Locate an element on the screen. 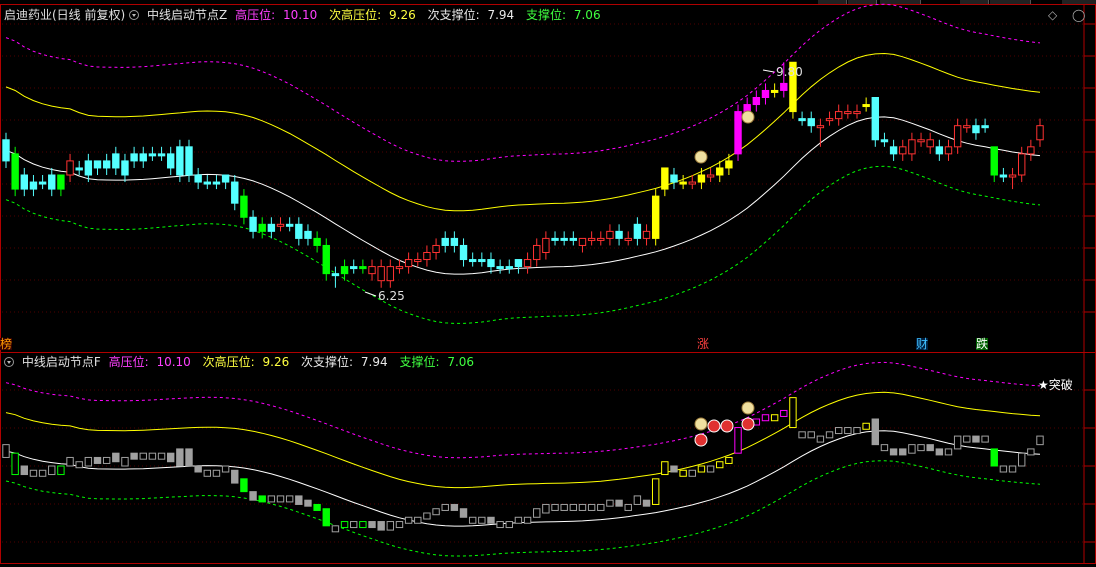  indicator2-dropdown-icon is located at coordinates (9, 362).